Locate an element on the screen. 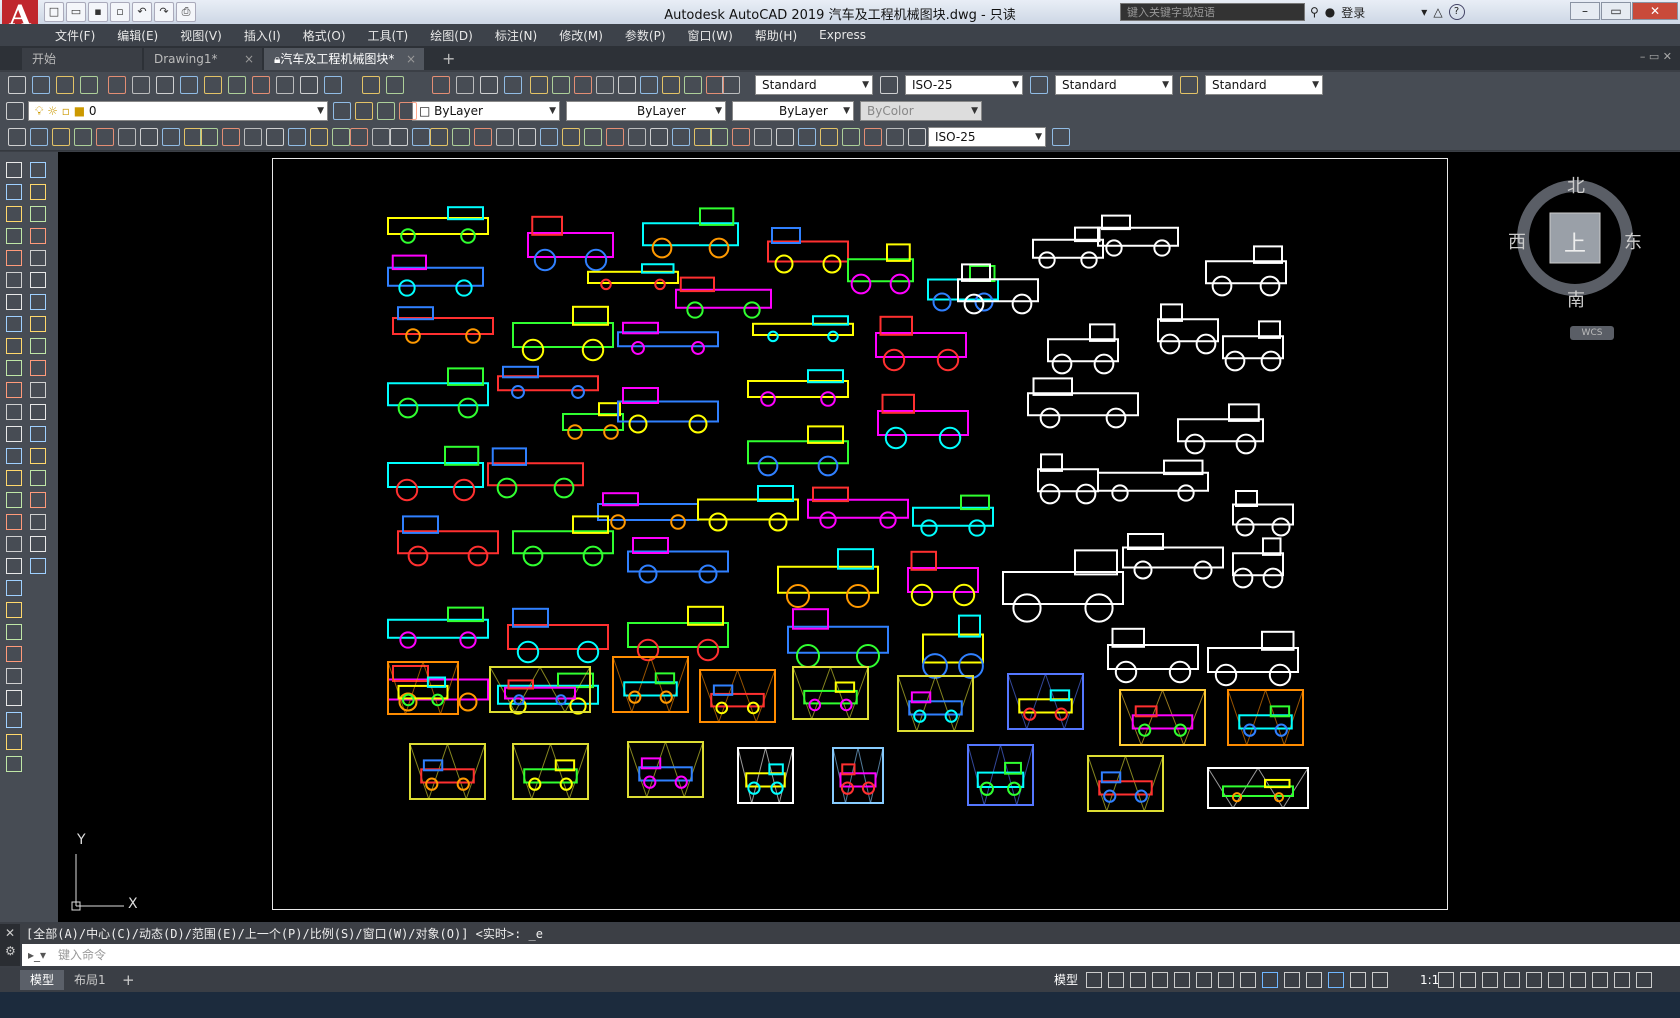  menu-item-1: 编辑(E) is located at coordinates (137, 35).